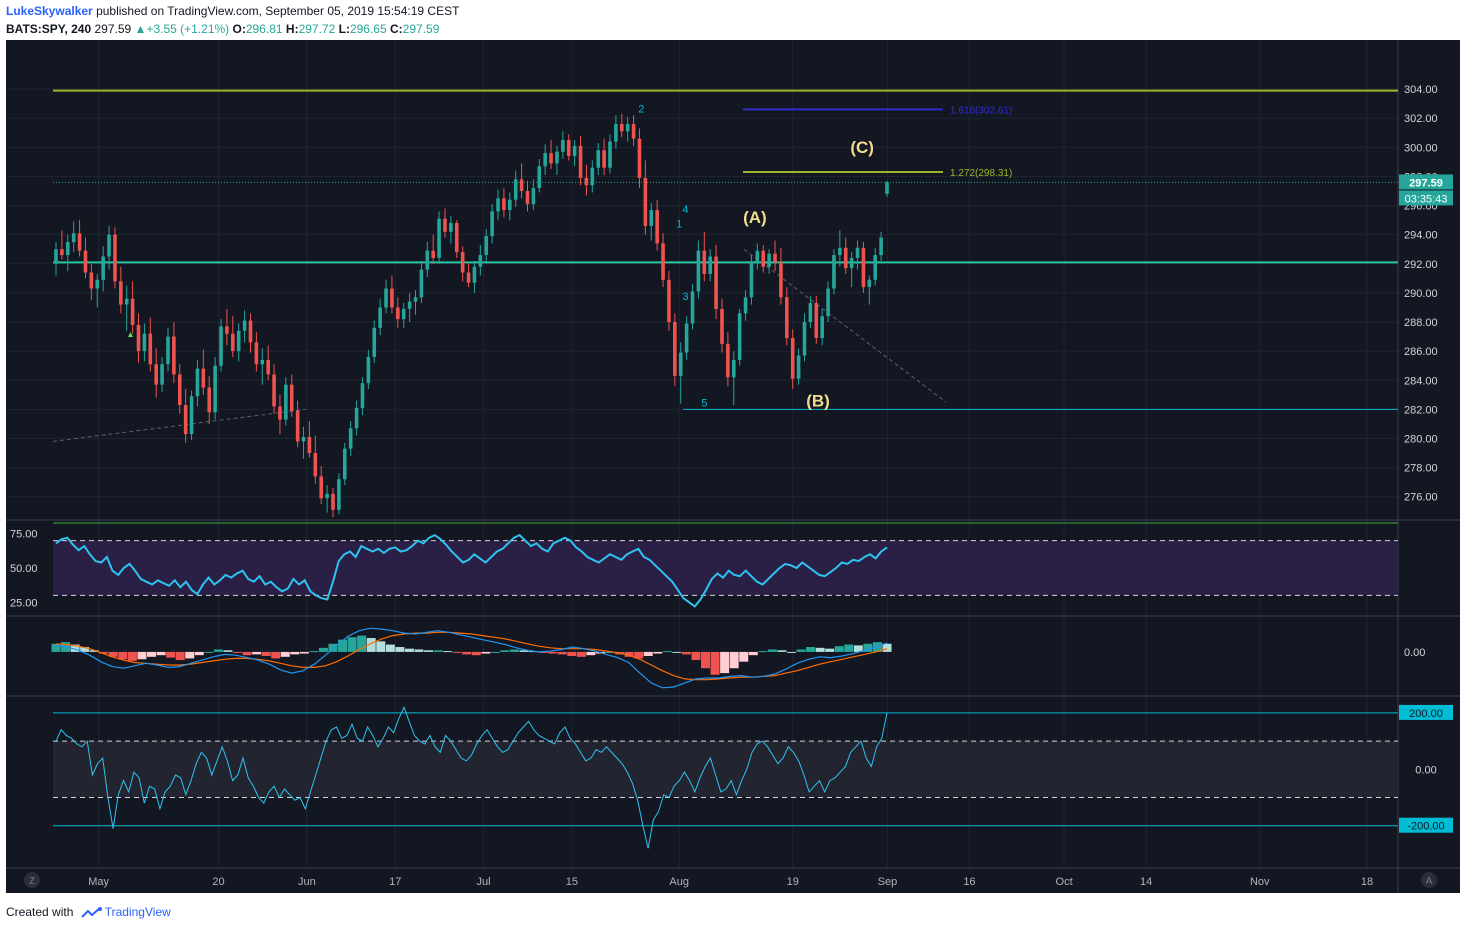 This screenshot has height=930, width=1466. Describe the element at coordinates (88, 912) in the screenshot. I see `footer: Created with TradingView` at that location.